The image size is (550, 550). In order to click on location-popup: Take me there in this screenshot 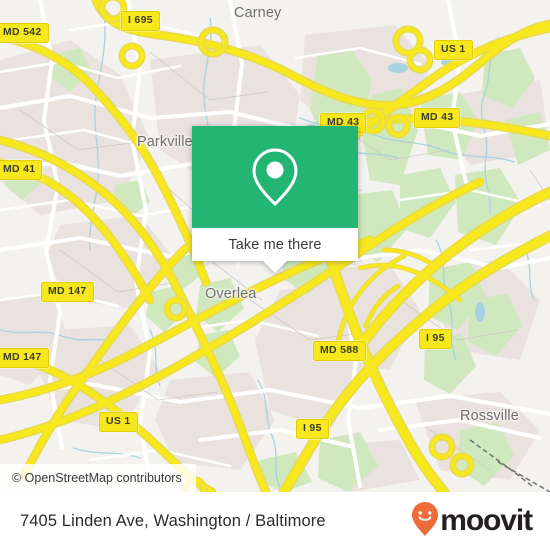, I will do `click(275, 199)`.